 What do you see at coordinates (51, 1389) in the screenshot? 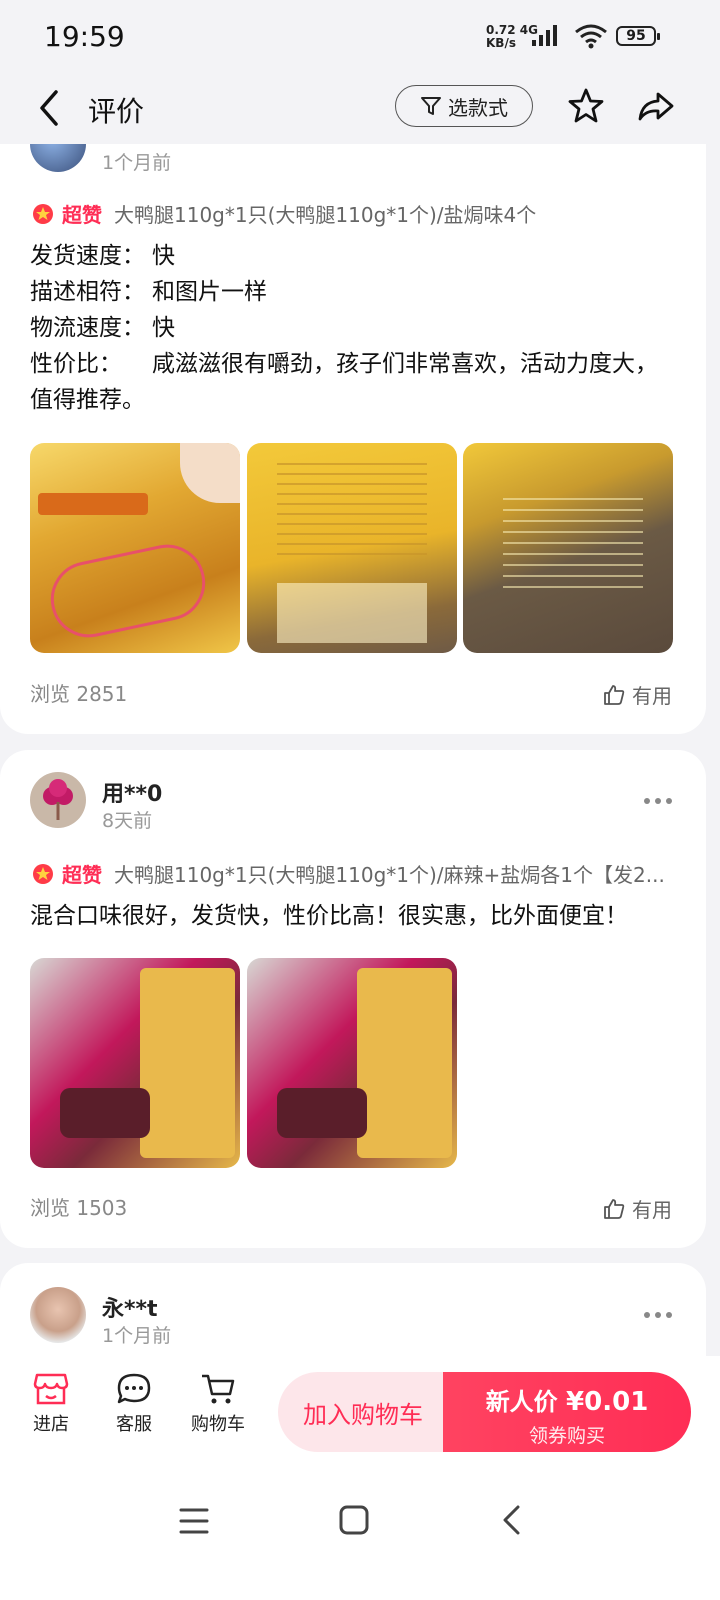
I see `shop-icon` at bounding box center [51, 1389].